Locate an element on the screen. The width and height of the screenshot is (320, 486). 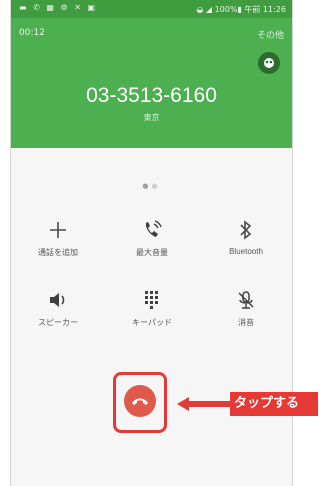
status-text: 100%▮ 午前 11:26 is located at coordinates (250, 9).